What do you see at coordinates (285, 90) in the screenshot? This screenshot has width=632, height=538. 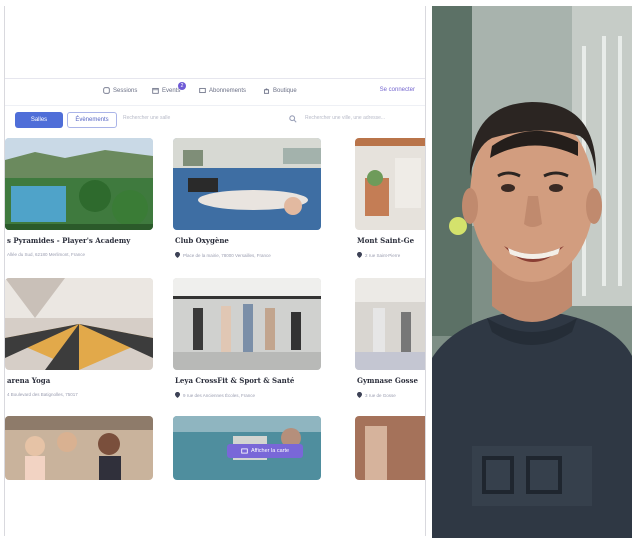 I see `nav-boutique-label: Boutique` at bounding box center [285, 90].